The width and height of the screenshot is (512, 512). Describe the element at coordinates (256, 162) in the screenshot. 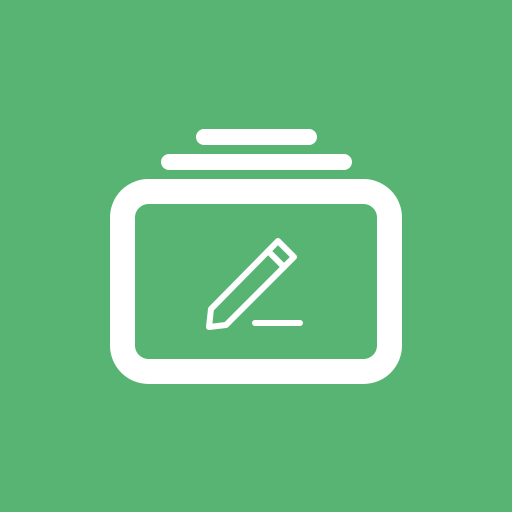

I see `stack-sheet-middle` at that location.